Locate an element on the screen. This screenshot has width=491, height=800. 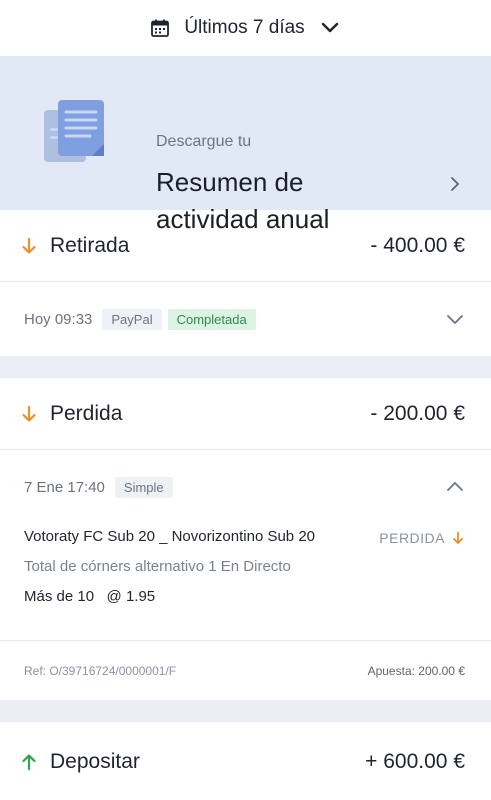
status-badge: Completada is located at coordinates (211, 319).